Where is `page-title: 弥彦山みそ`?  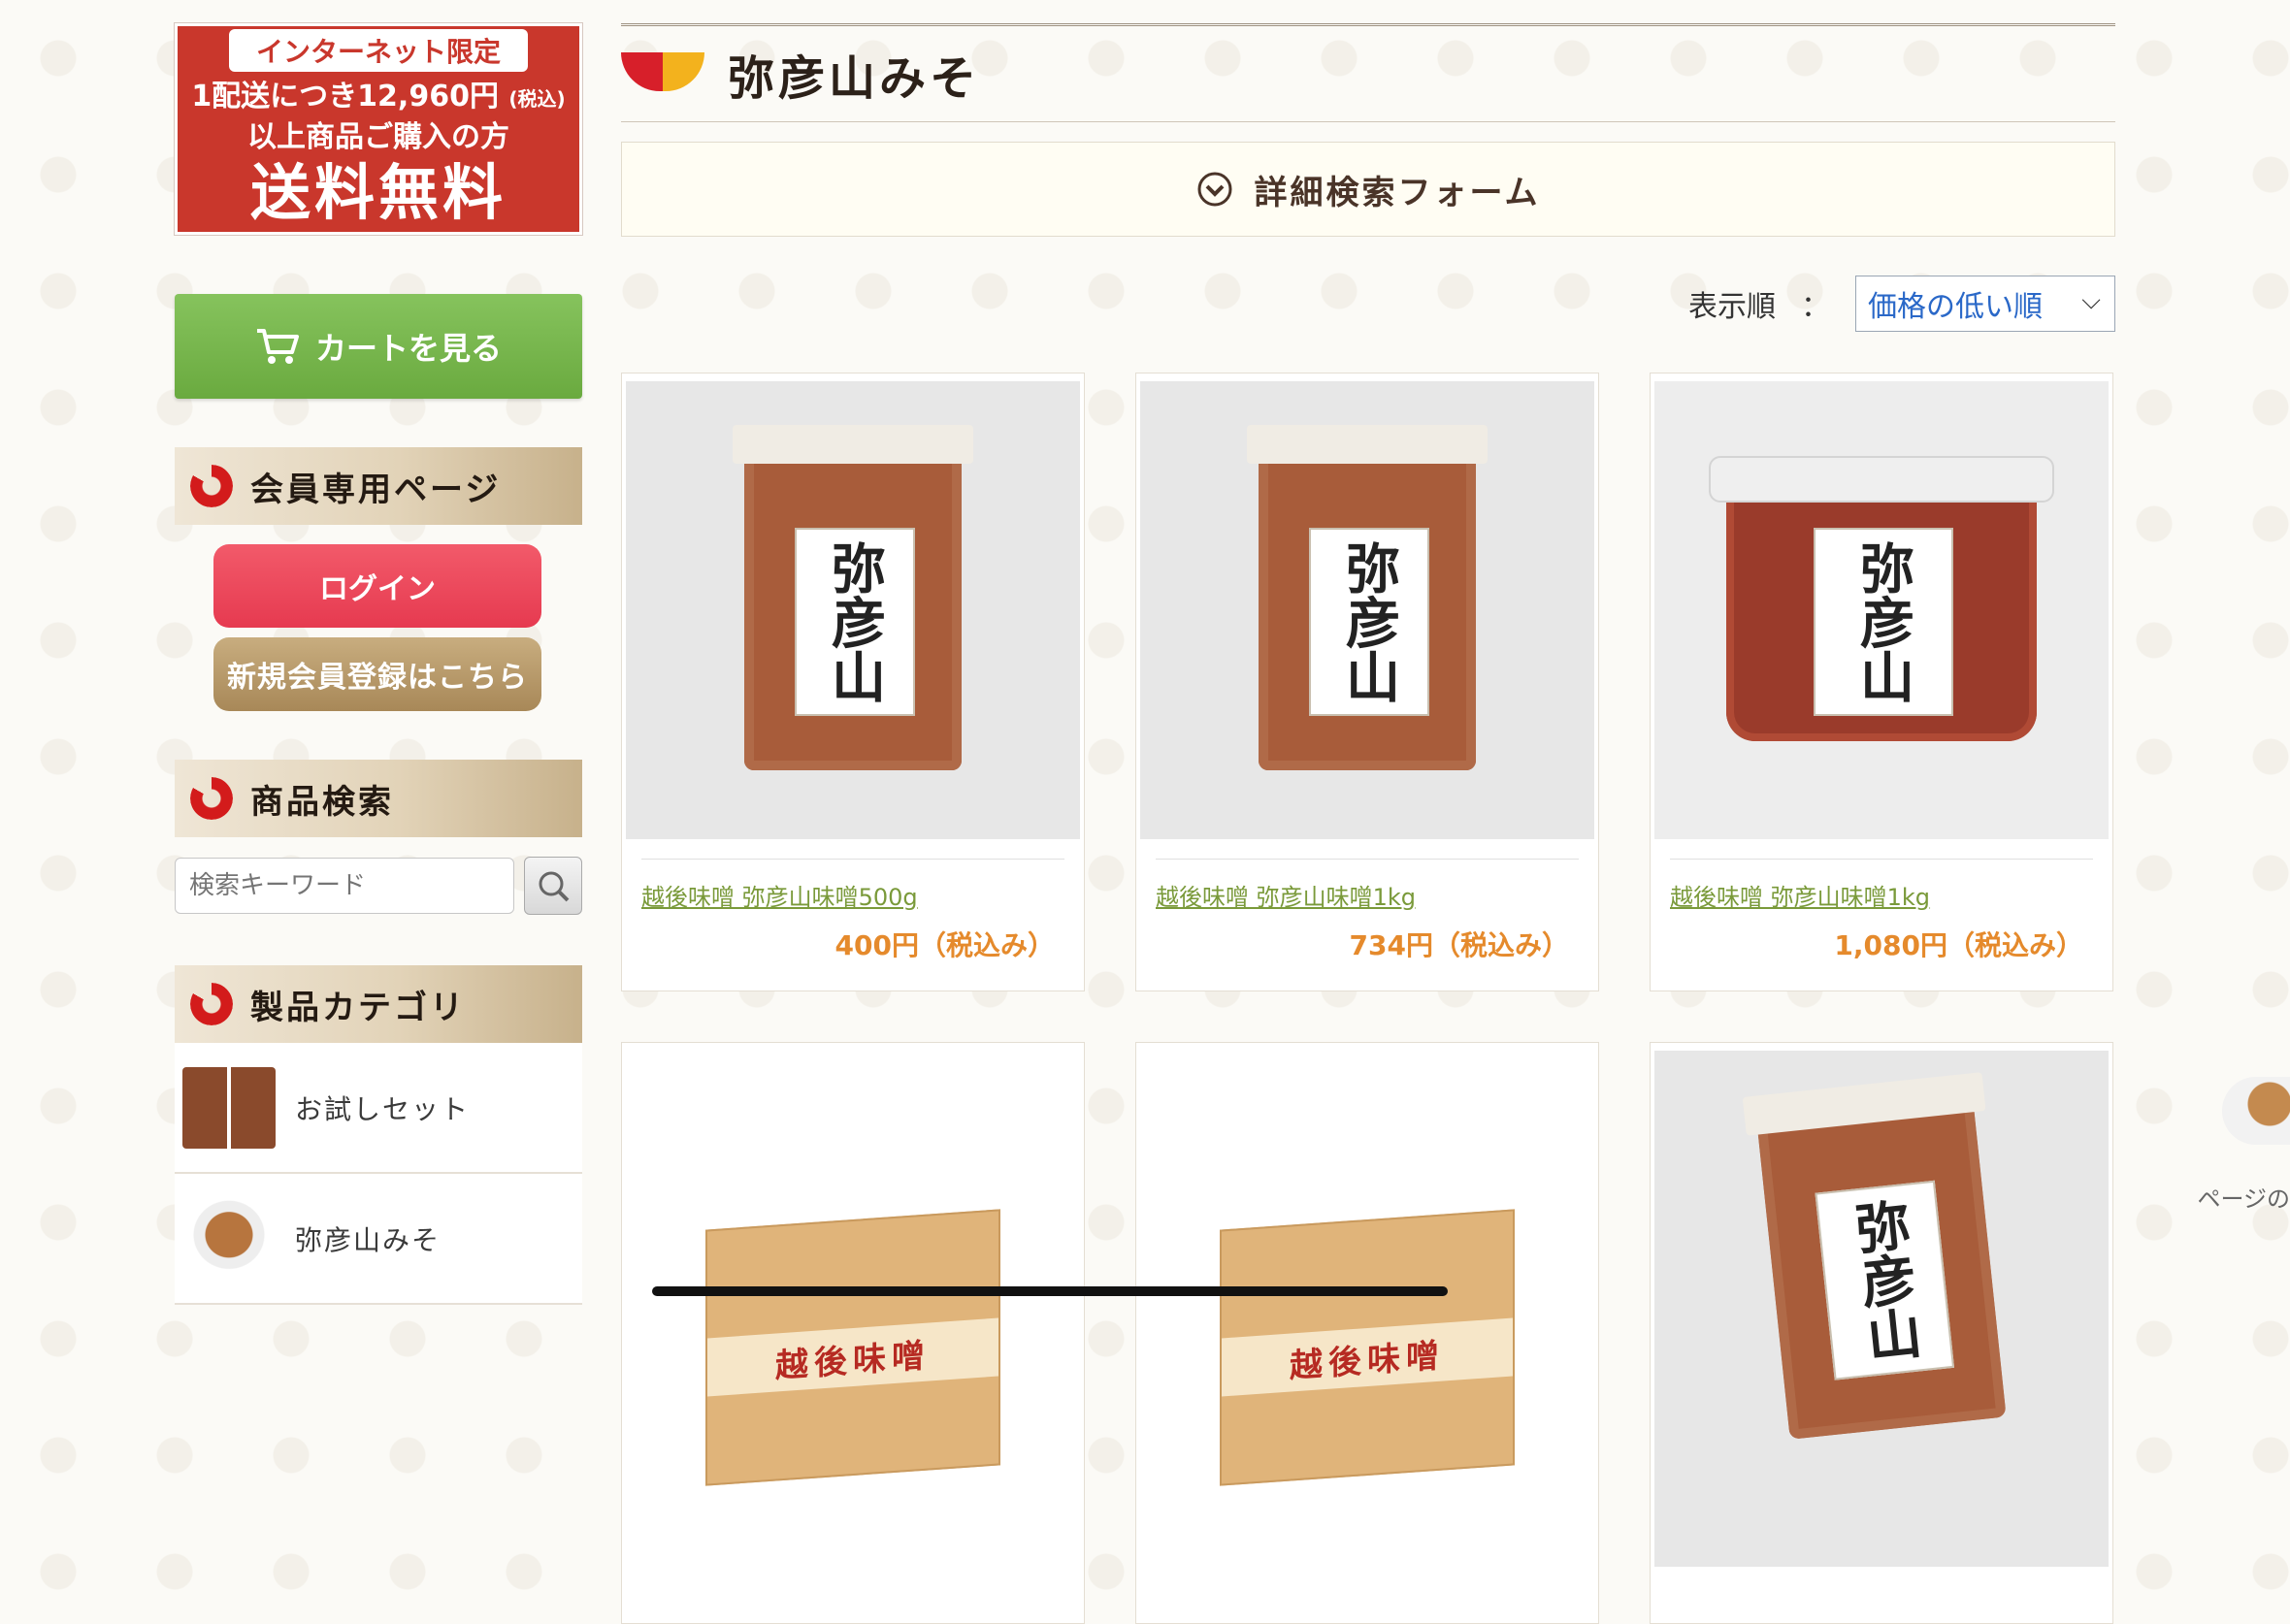 page-title: 弥彦山みそ is located at coordinates (854, 78).